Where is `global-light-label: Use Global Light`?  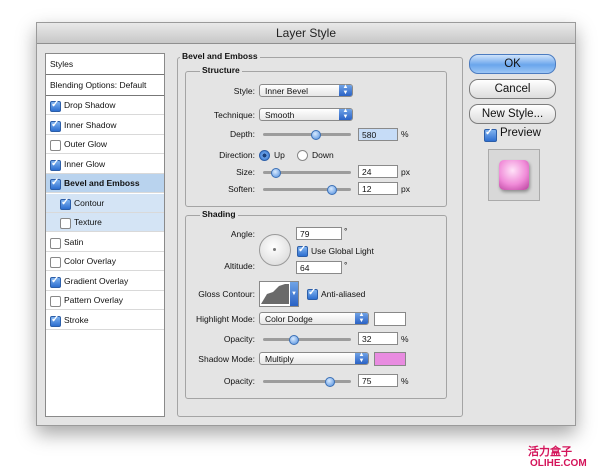 global-light-label: Use Global Light is located at coordinates (342, 251).